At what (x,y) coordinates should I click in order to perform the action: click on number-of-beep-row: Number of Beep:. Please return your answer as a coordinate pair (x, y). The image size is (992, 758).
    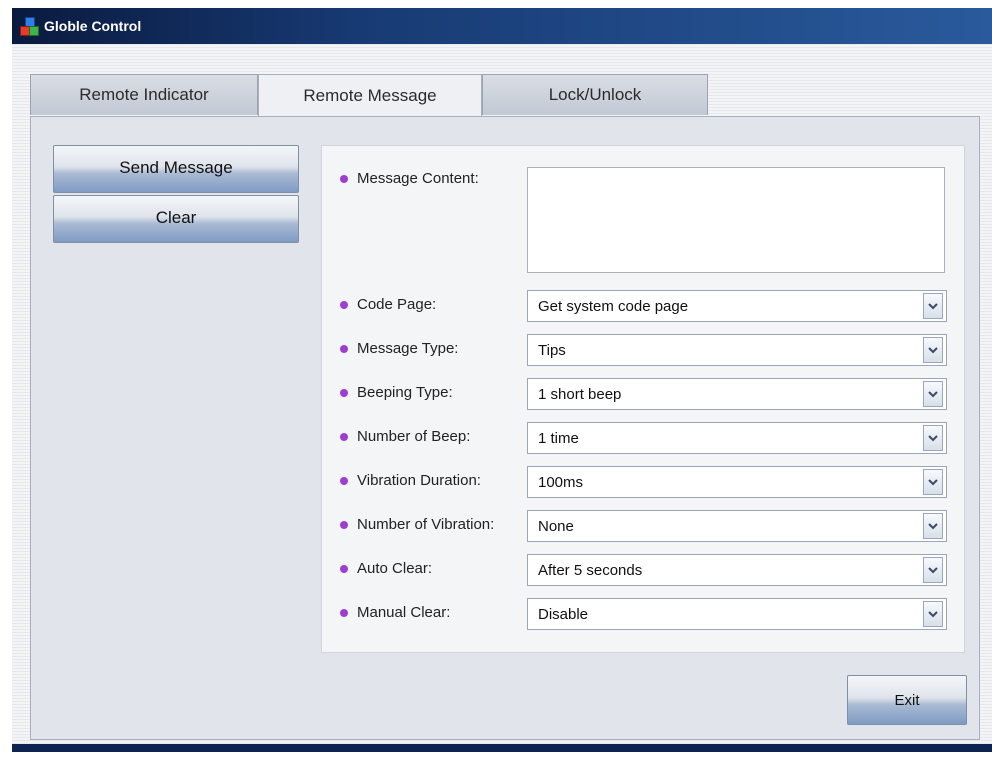
    Looking at the image, I should click on (405, 436).